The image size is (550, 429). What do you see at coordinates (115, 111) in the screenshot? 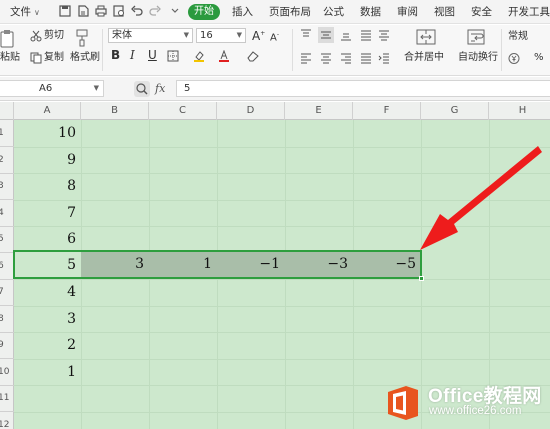
I see `col-header-b: B` at bounding box center [115, 111].